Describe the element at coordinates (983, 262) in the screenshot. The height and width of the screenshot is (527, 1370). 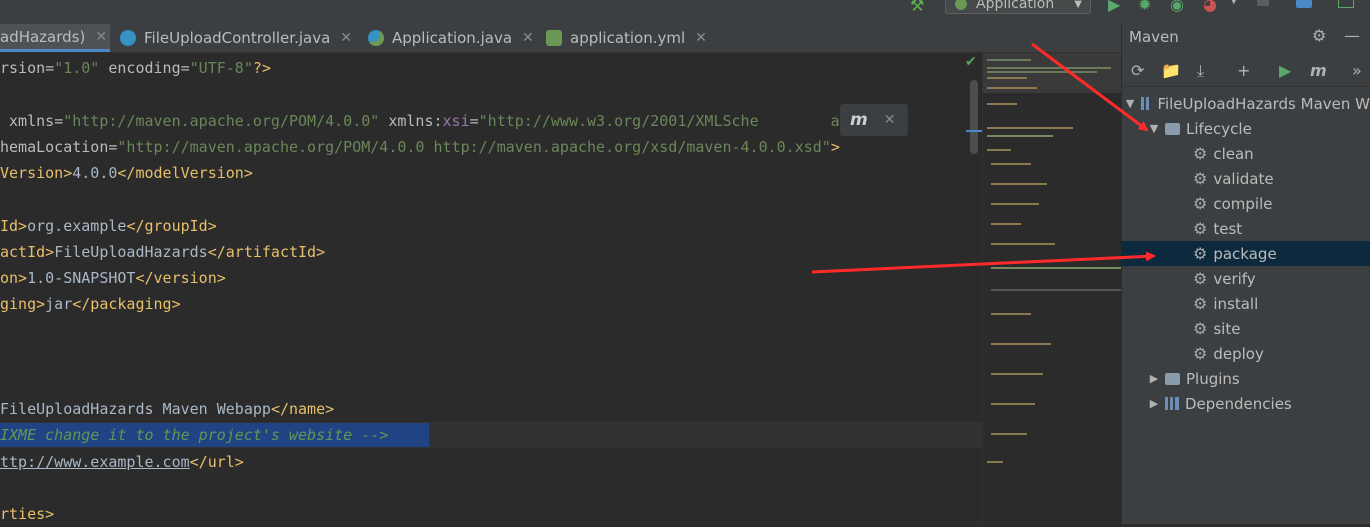
I see `annotation-arrow-package` at that location.